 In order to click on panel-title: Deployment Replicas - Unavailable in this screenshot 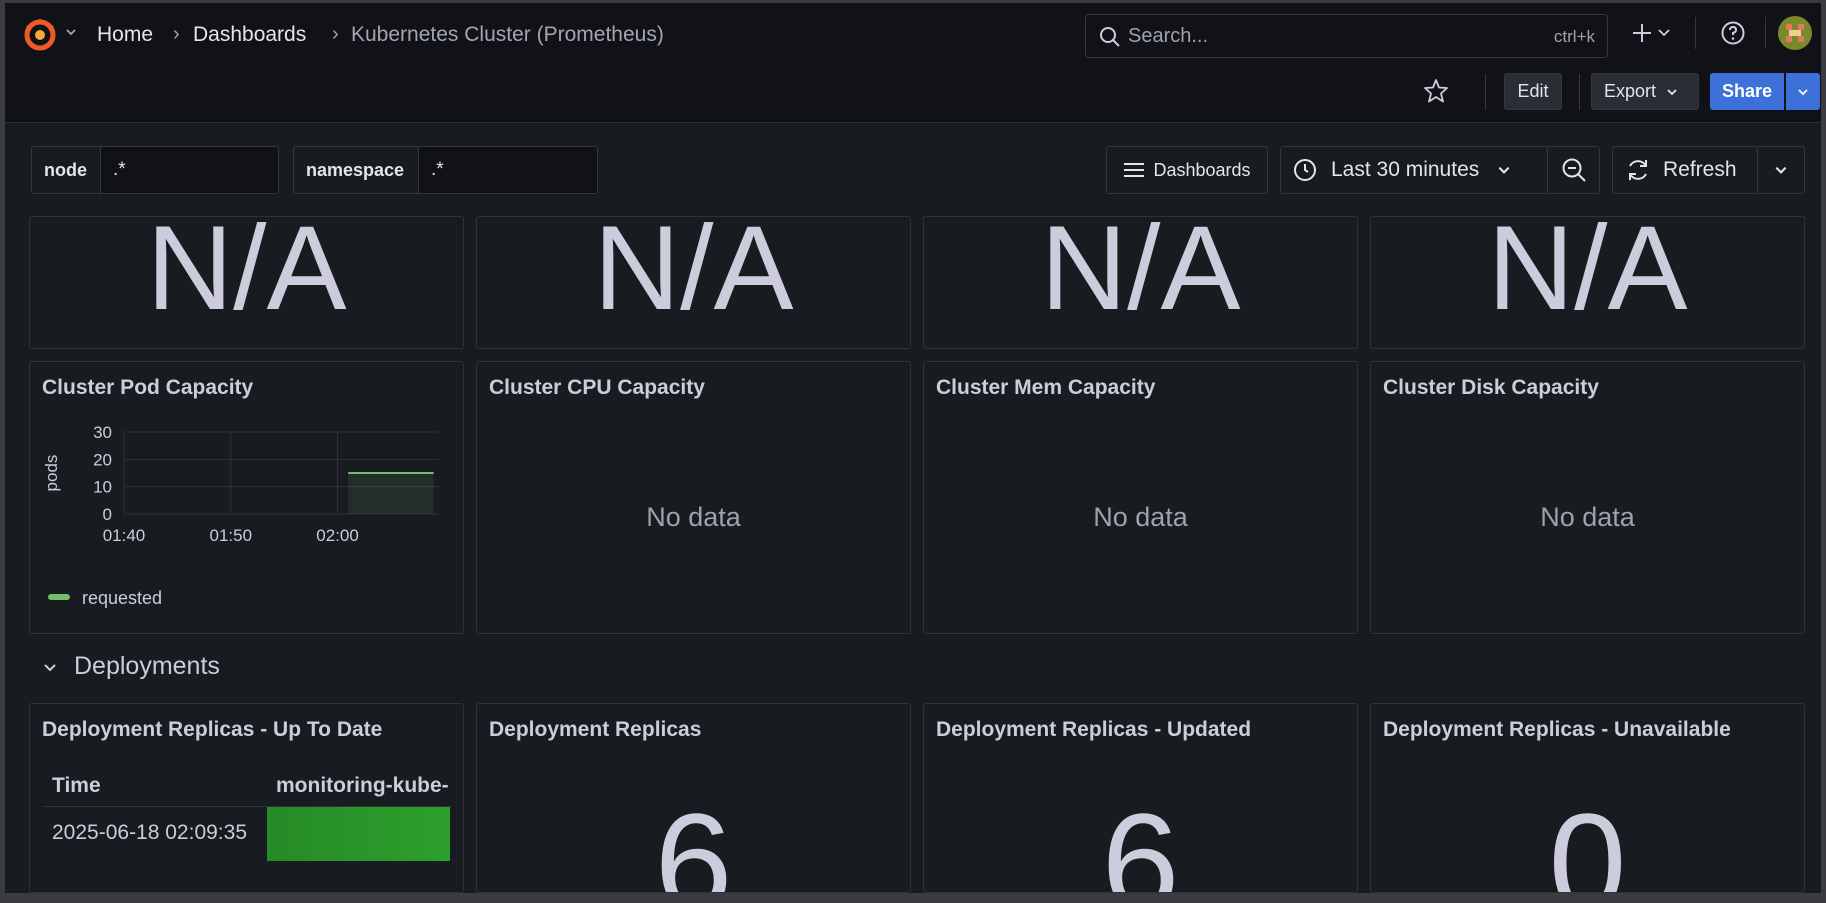, I will do `click(1557, 729)`.